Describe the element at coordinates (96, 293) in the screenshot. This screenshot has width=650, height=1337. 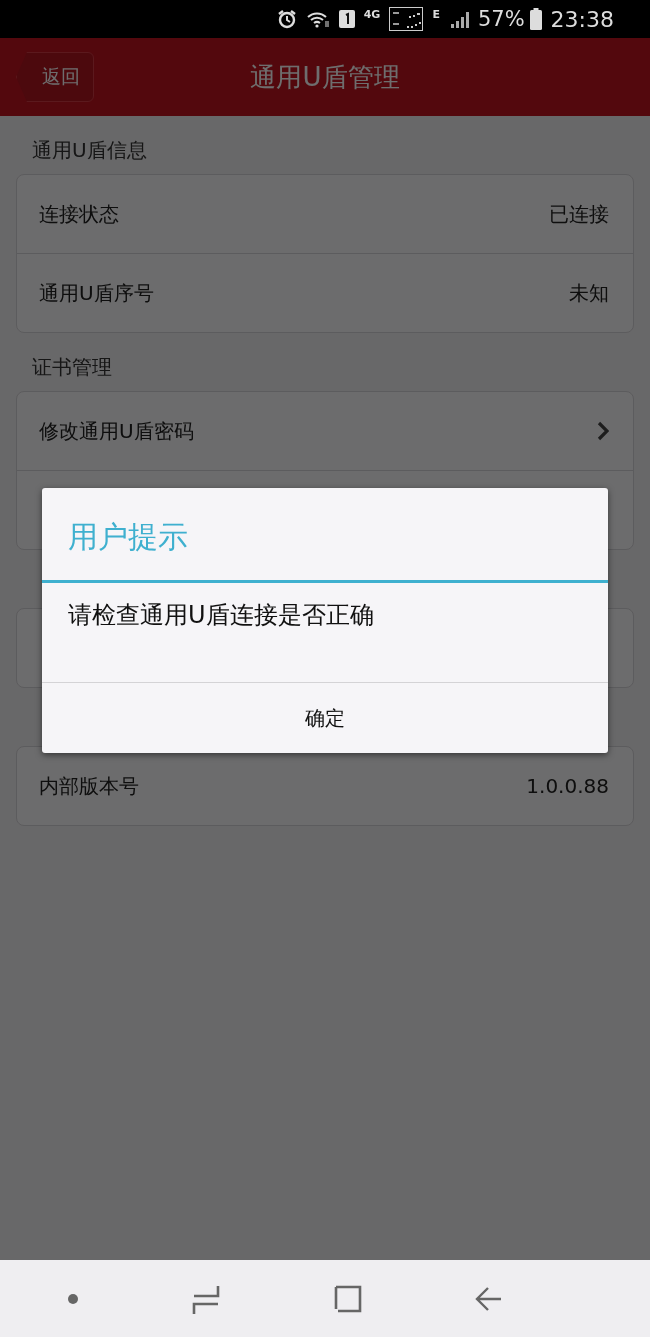
I see `row-label: 通用U盾序号` at that location.